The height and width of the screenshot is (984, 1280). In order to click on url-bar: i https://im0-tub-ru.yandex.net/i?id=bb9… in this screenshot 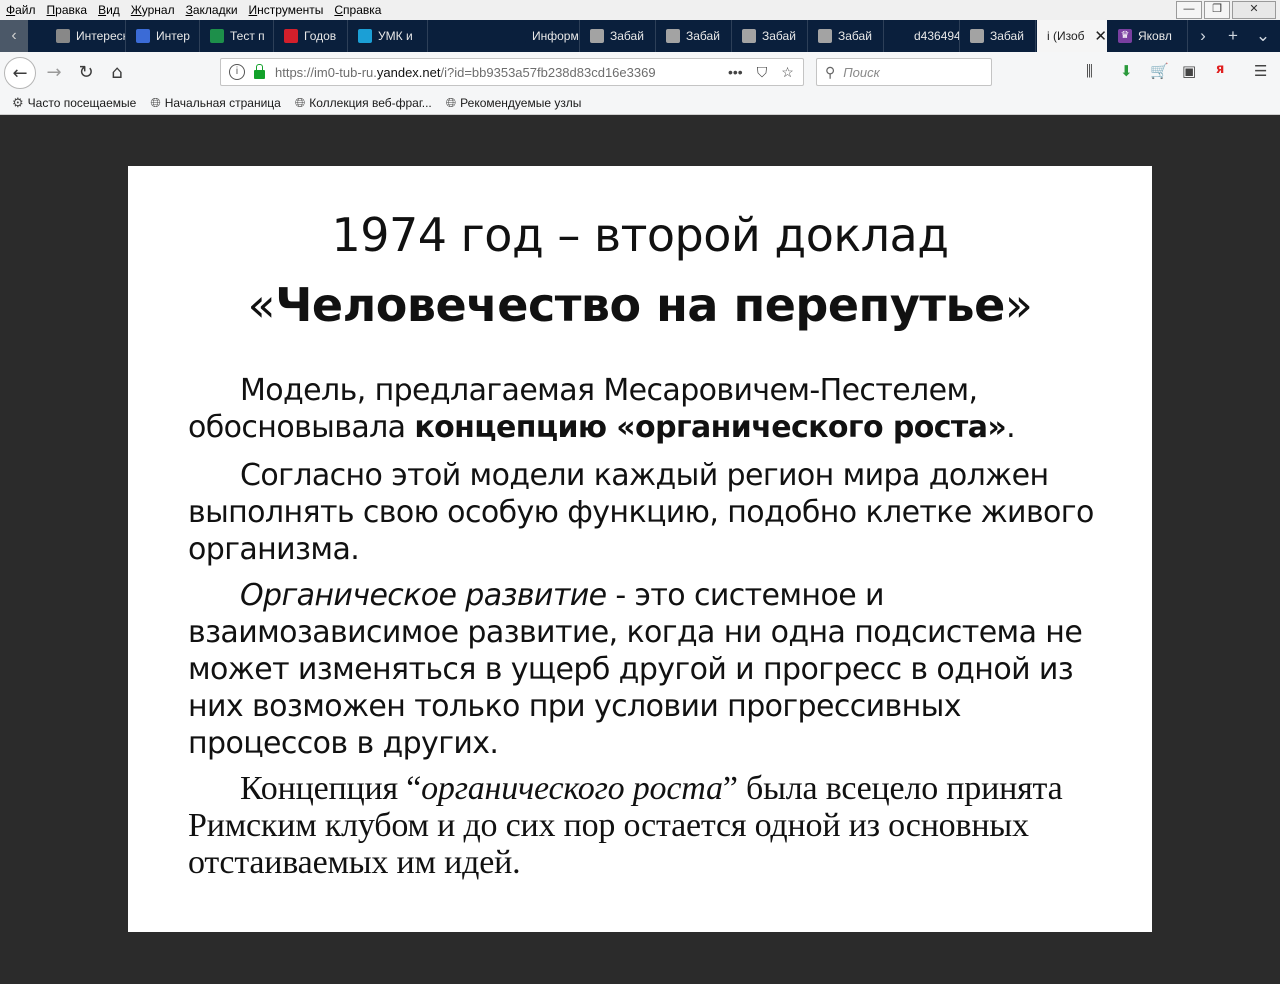, I will do `click(512, 72)`.